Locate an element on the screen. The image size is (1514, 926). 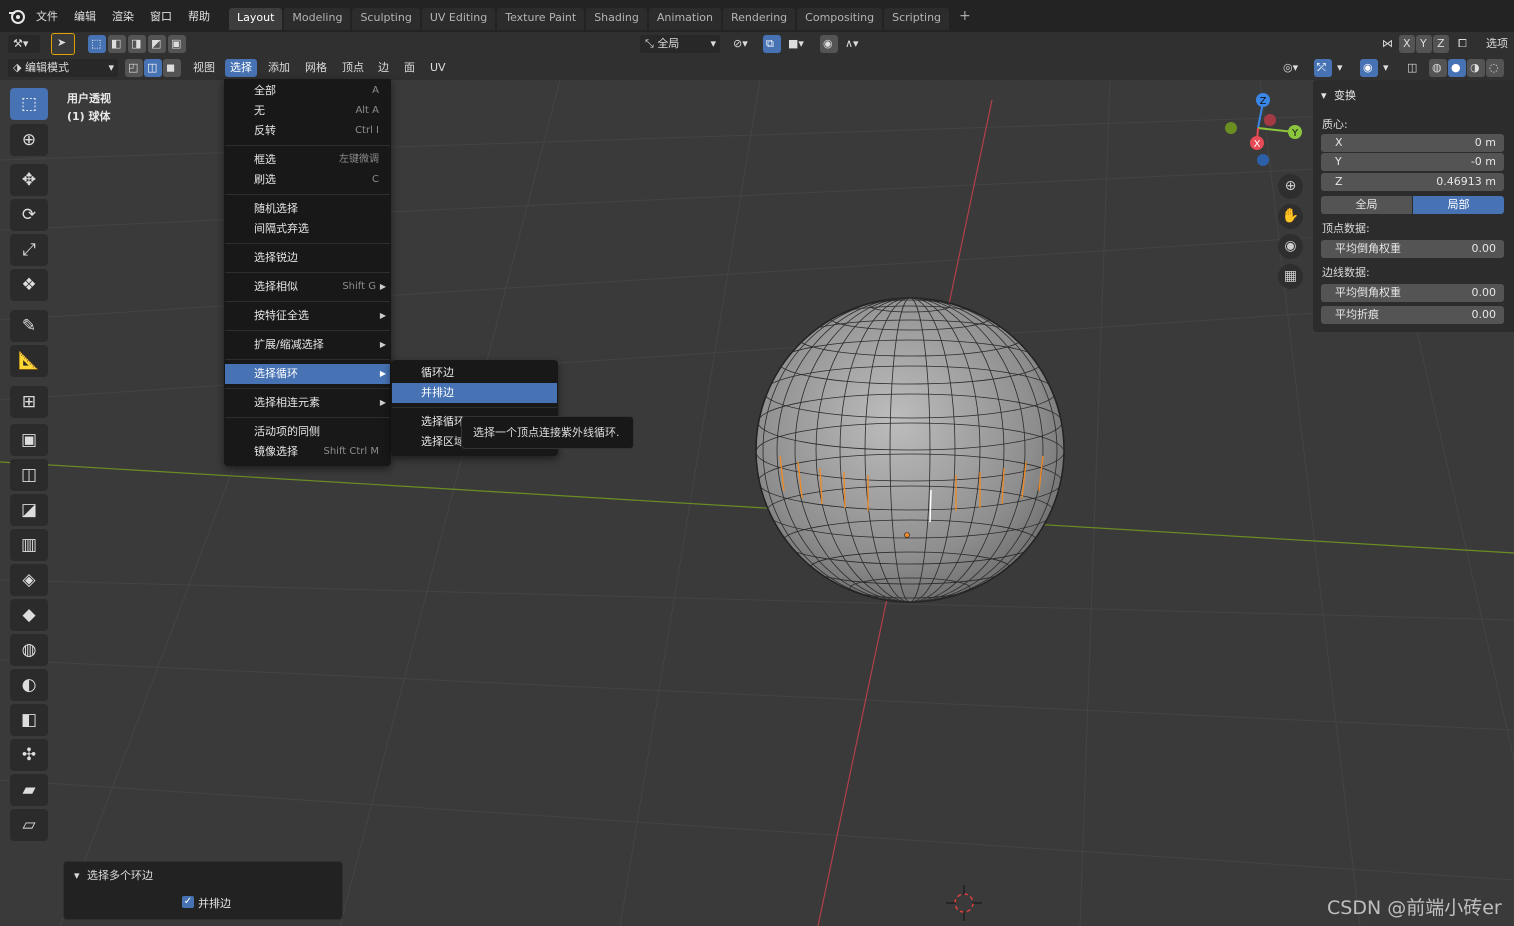
loop-cut-tool-icon: ▥ is located at coordinates (29, 545).